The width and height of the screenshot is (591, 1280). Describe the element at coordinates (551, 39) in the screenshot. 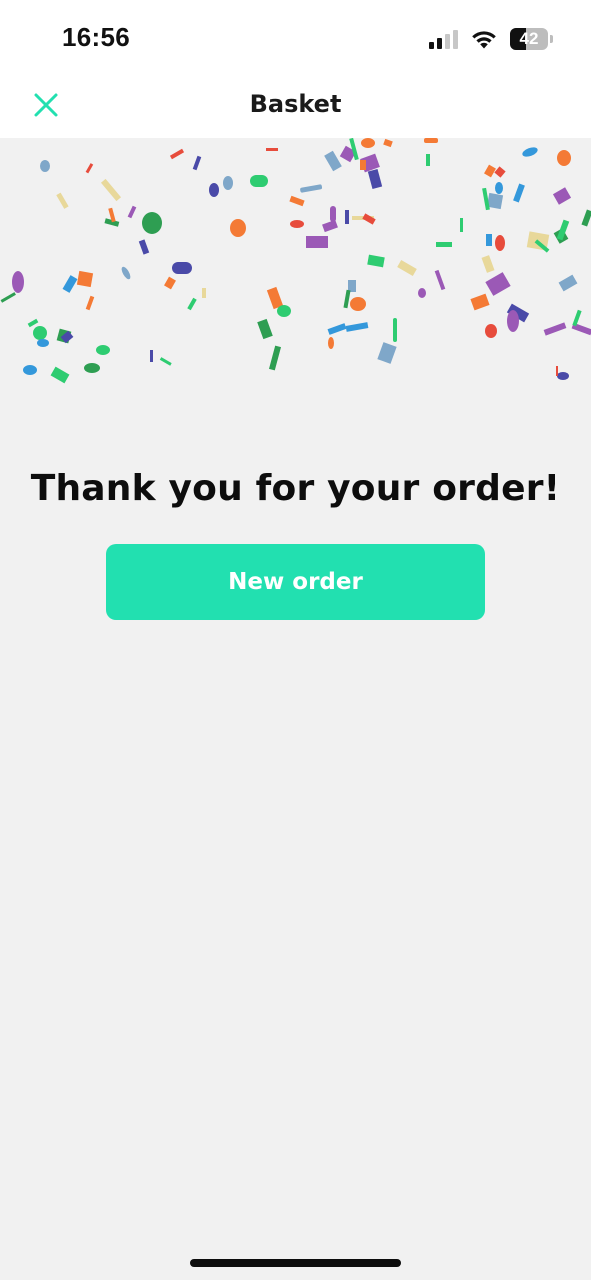

I see `battery-cap` at that location.